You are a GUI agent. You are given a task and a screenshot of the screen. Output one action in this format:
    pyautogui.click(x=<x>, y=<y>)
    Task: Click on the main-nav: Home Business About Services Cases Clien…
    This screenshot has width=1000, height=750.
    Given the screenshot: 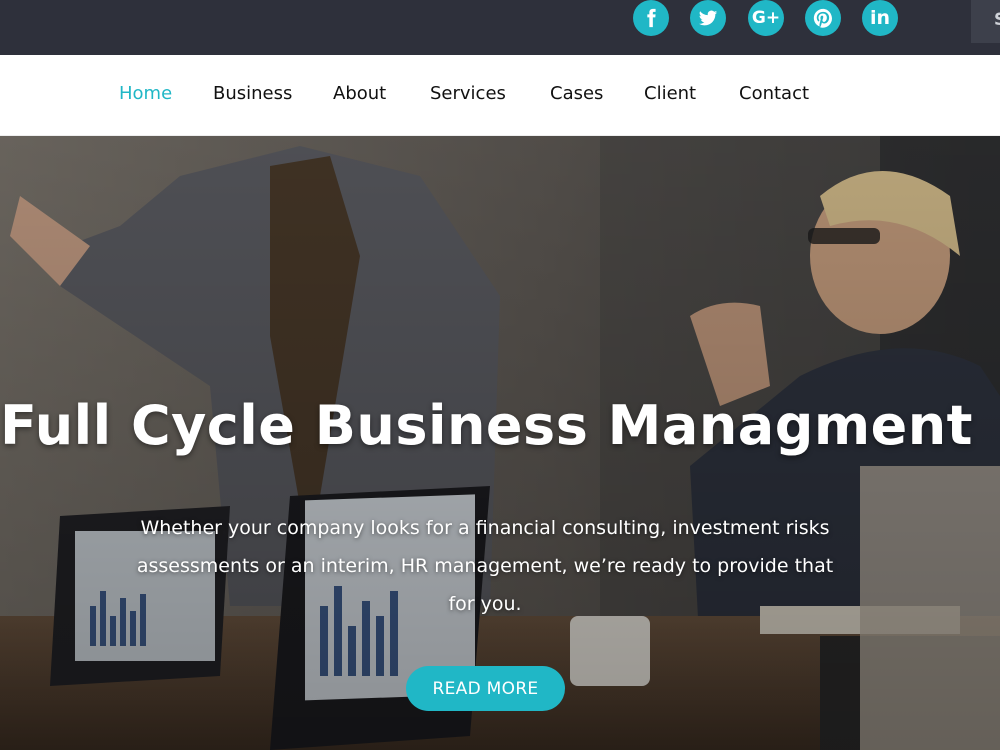 What is the action you would take?
    pyautogui.click(x=500, y=95)
    